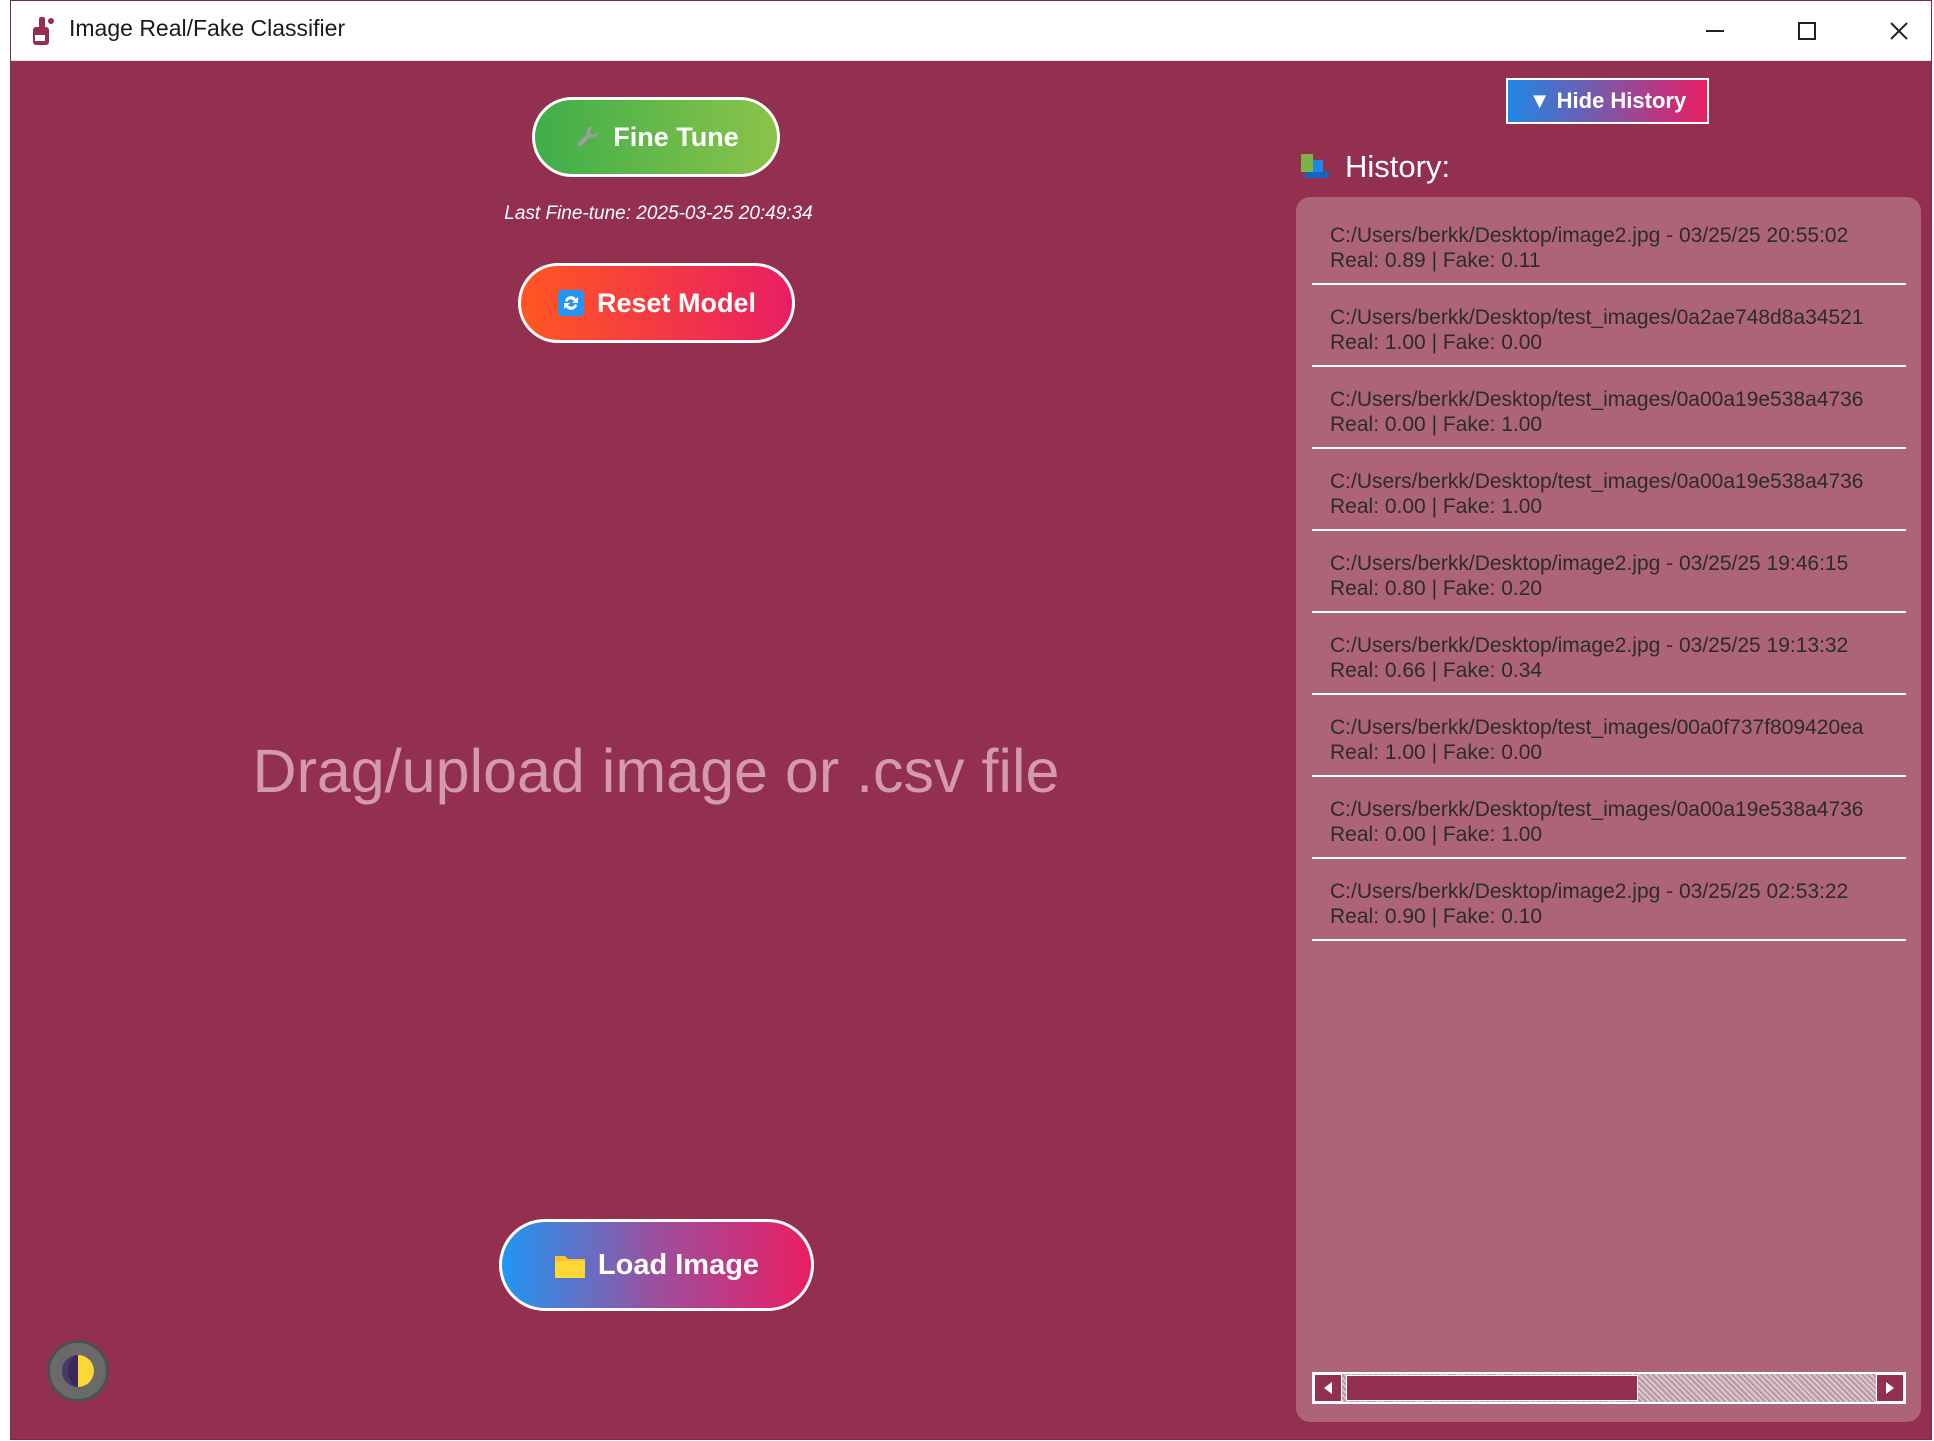 This screenshot has width=1934, height=1441. I want to click on history-item-scores: Real: 0.80 | Fake: 0.20, so click(1436, 588).